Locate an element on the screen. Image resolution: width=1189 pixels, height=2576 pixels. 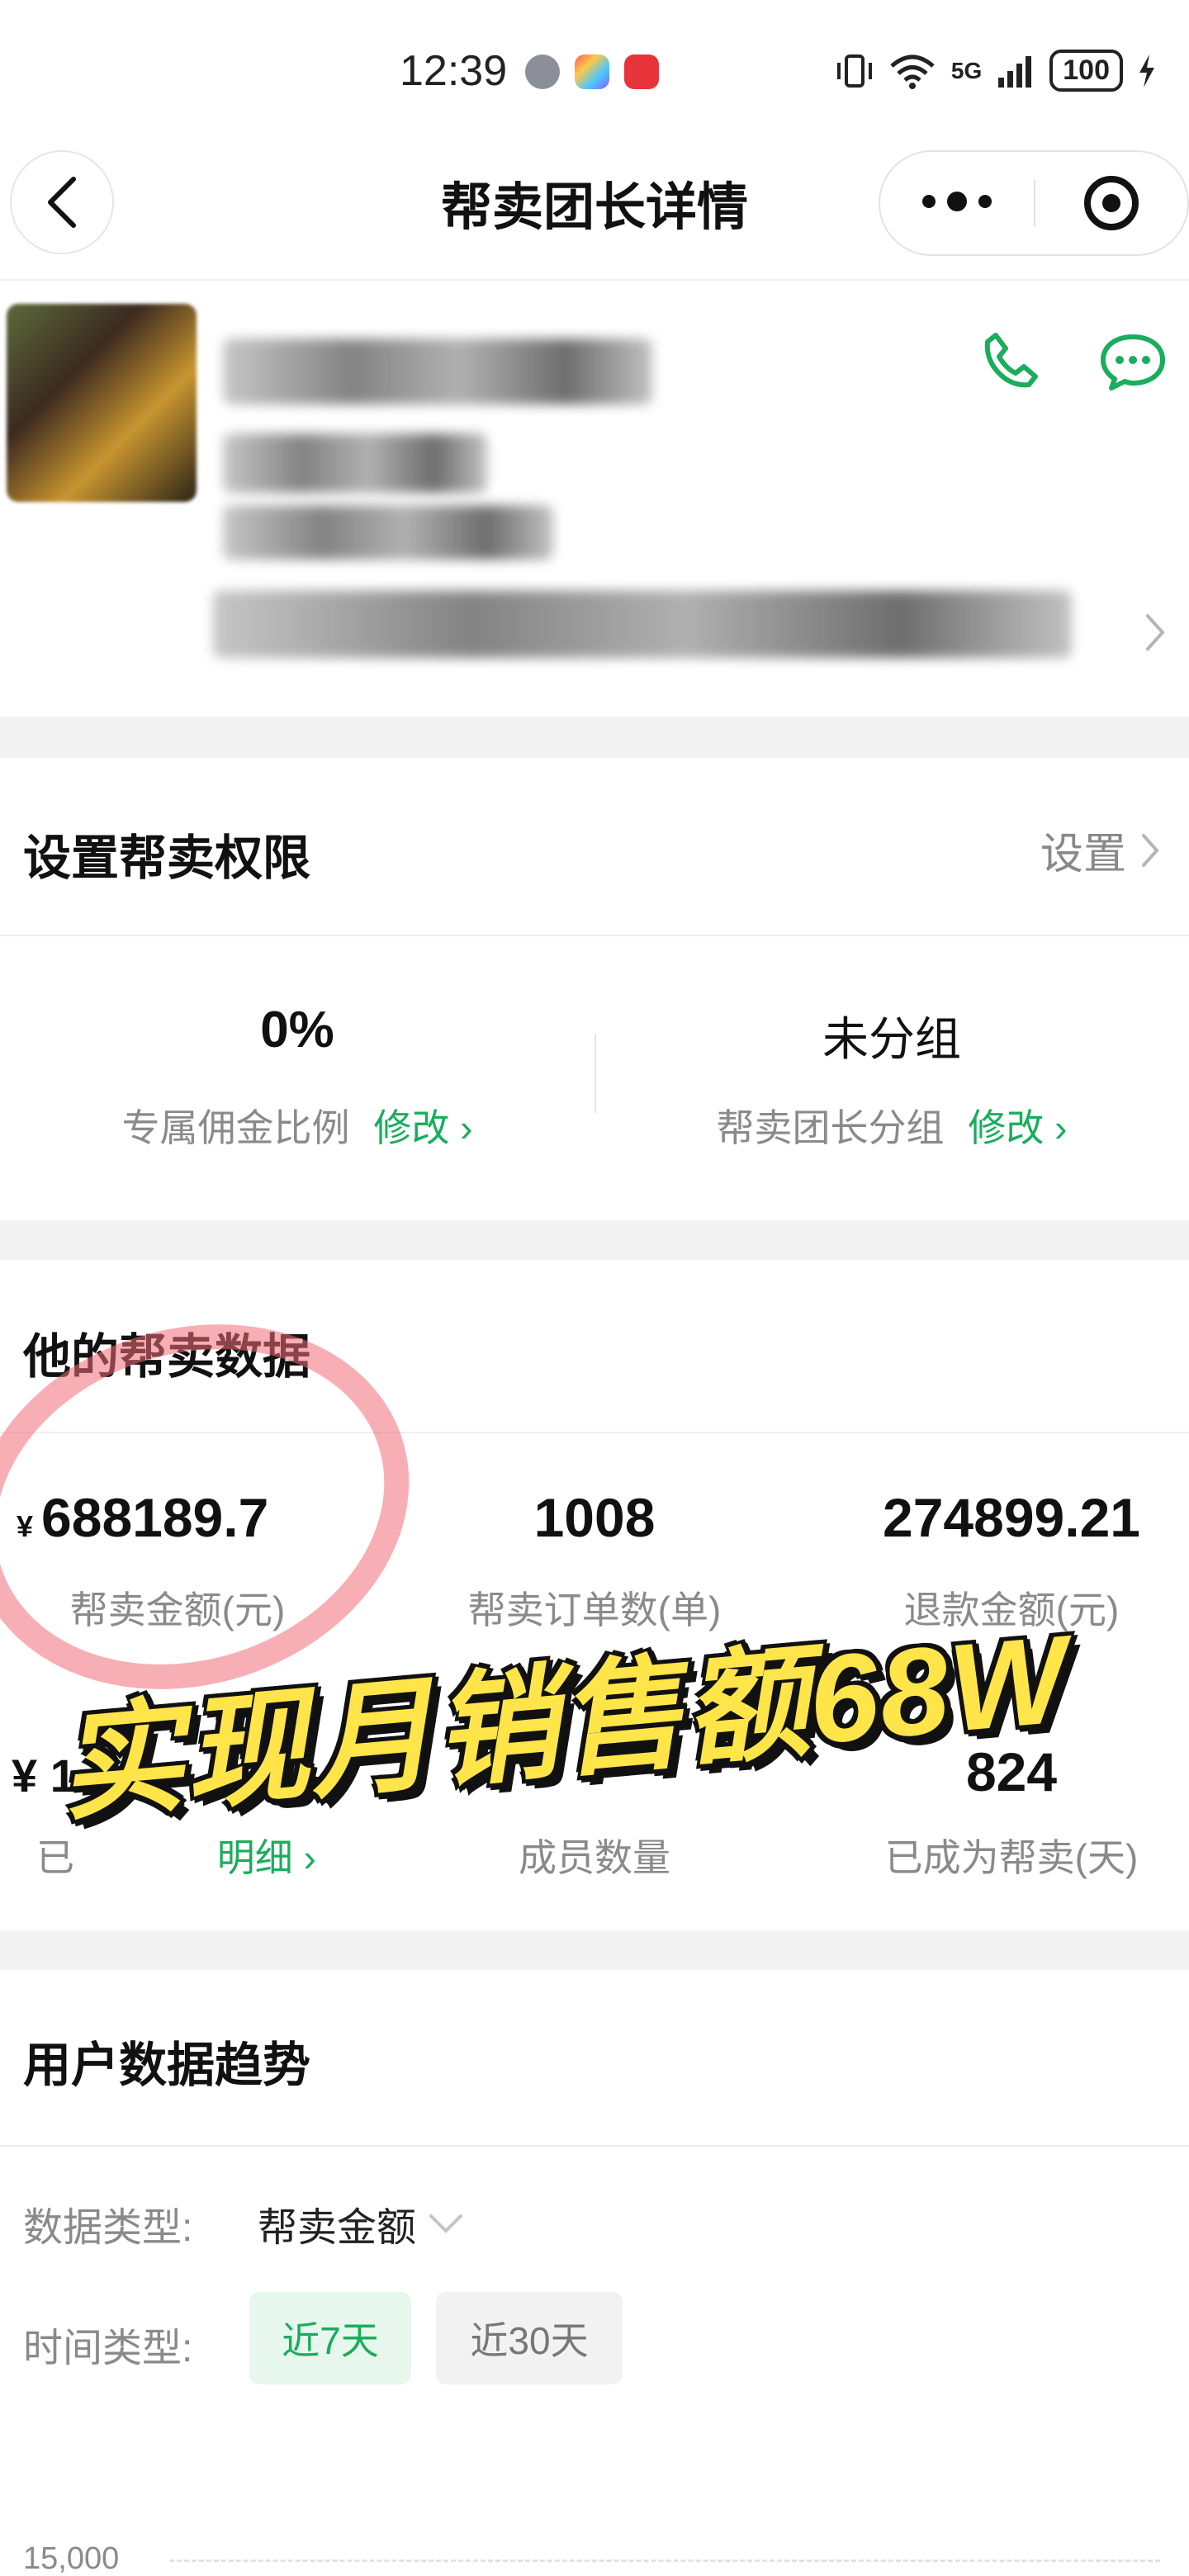
helper-days-label: 已成为帮卖(天) is located at coordinates (1011, 1857).